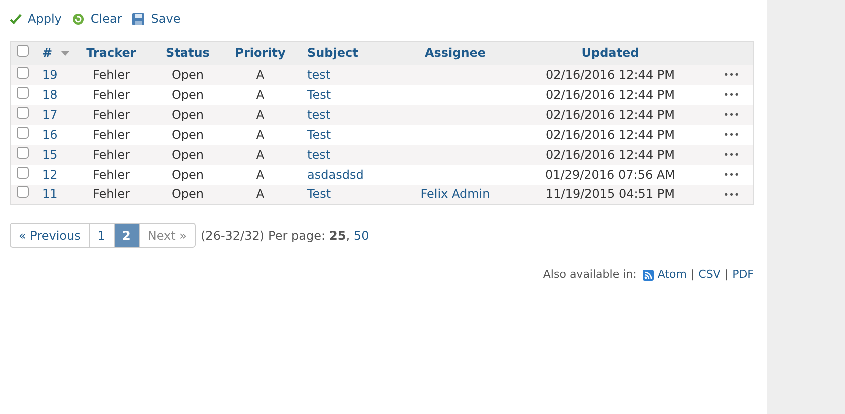 The image size is (845, 414). I want to click on rss-feed-icon, so click(648, 275).